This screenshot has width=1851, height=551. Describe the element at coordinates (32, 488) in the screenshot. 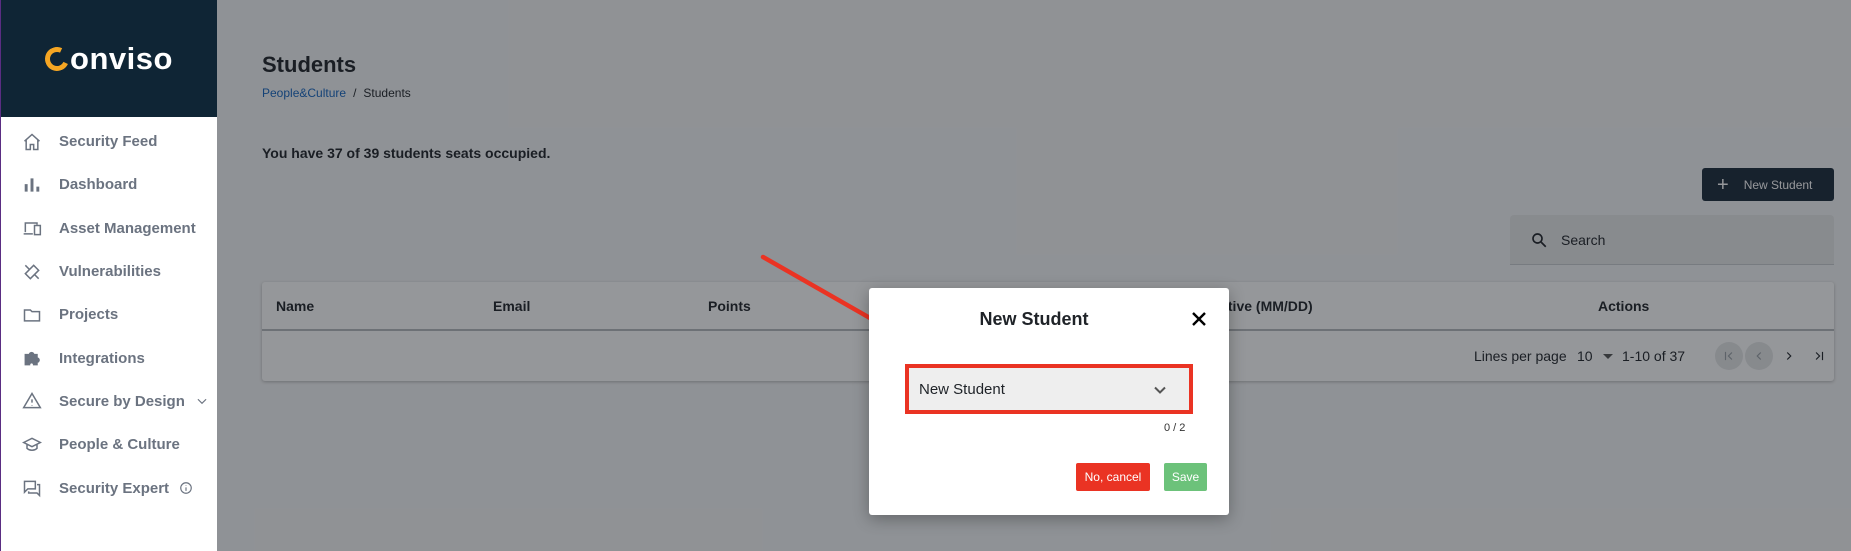

I see `chat-icon` at that location.